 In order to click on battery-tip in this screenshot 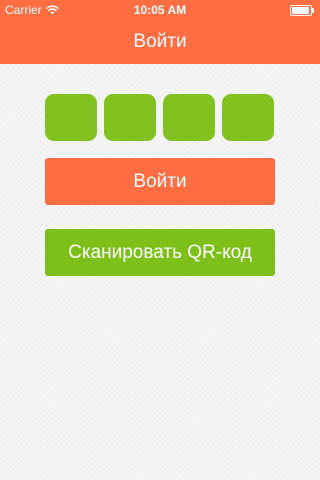, I will do `click(313, 10)`.